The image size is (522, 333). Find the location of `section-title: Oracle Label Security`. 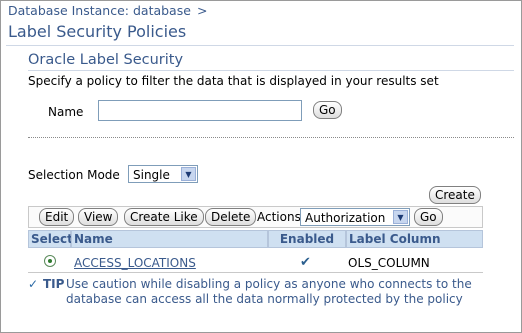

section-title: Oracle Label Security is located at coordinates (106, 60).